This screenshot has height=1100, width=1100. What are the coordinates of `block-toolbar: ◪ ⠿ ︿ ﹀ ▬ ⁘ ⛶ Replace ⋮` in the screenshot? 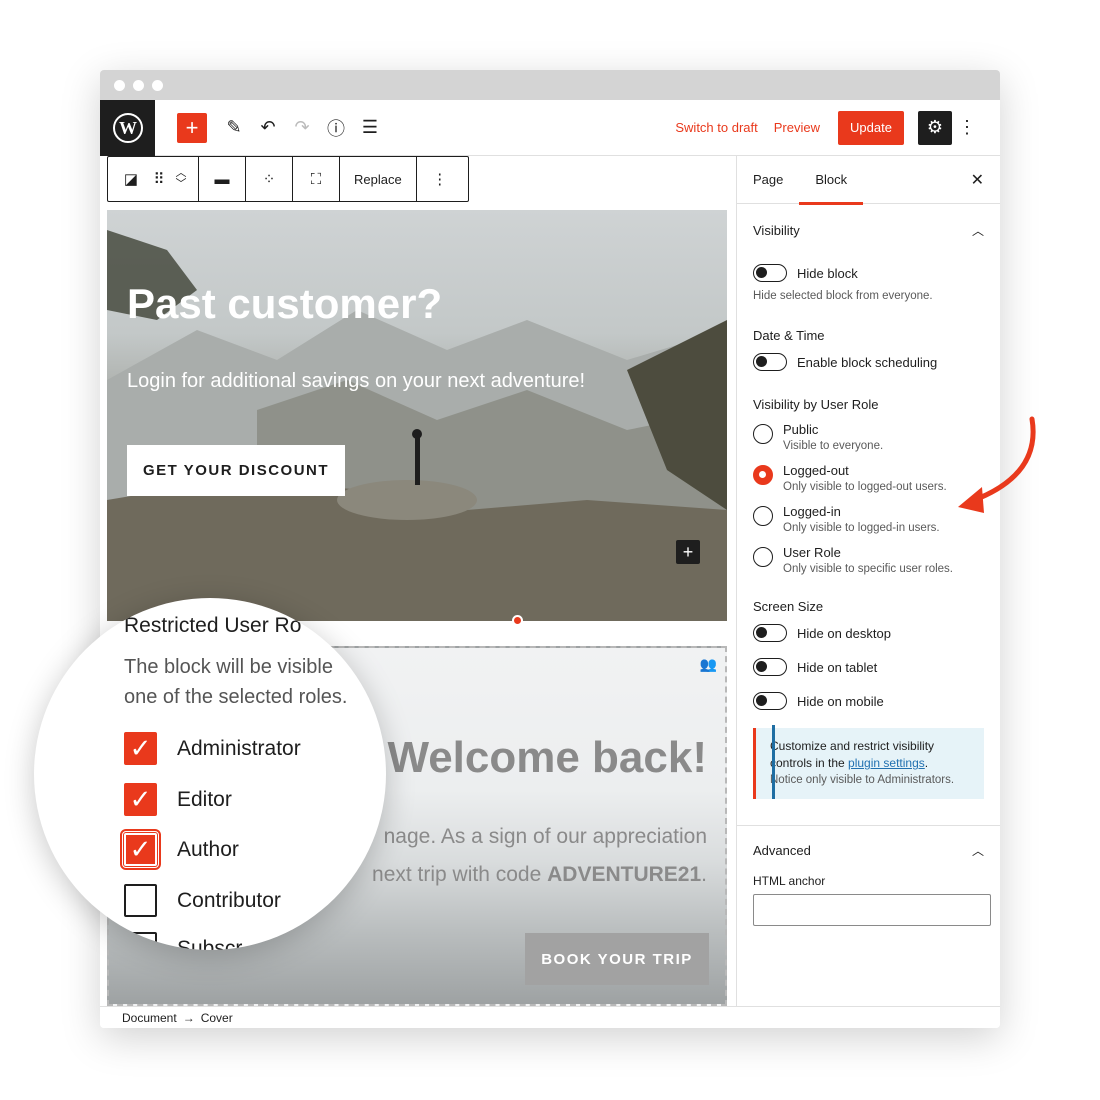 It's located at (288, 179).